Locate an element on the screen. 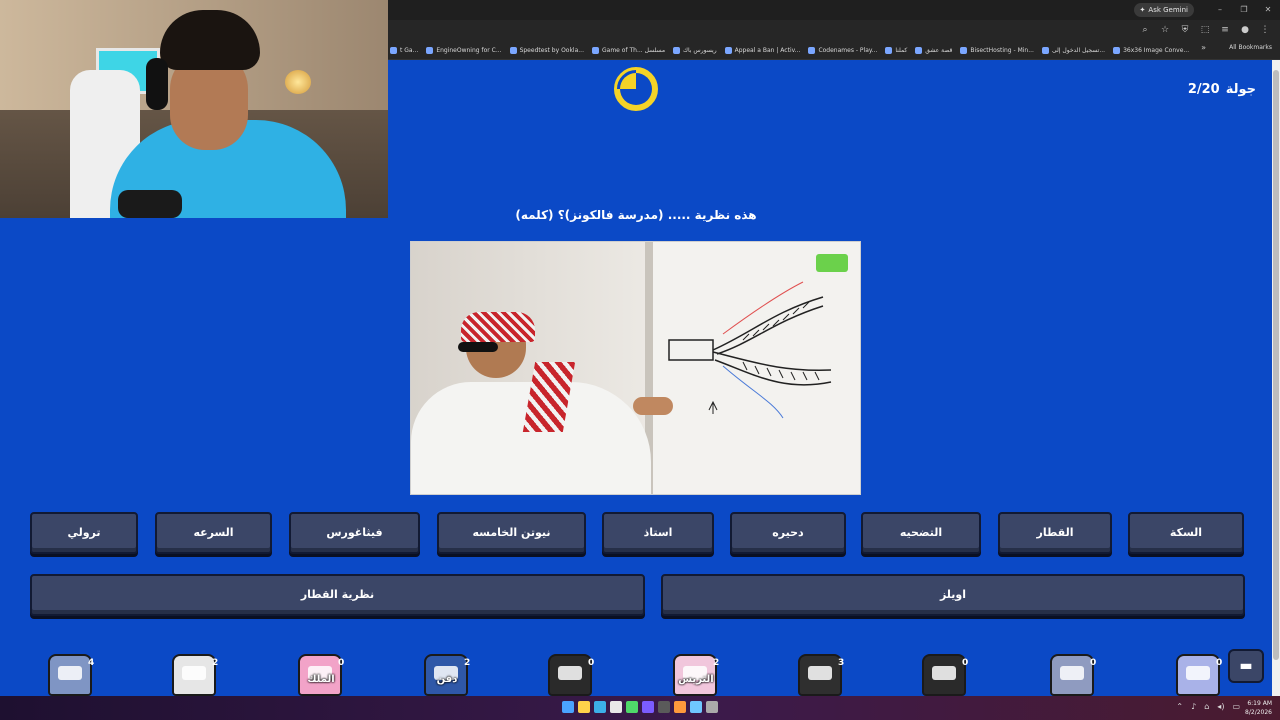 Image resolution: width=1280 pixels, height=720 pixels. webcam-headset is located at coordinates (157, 84).